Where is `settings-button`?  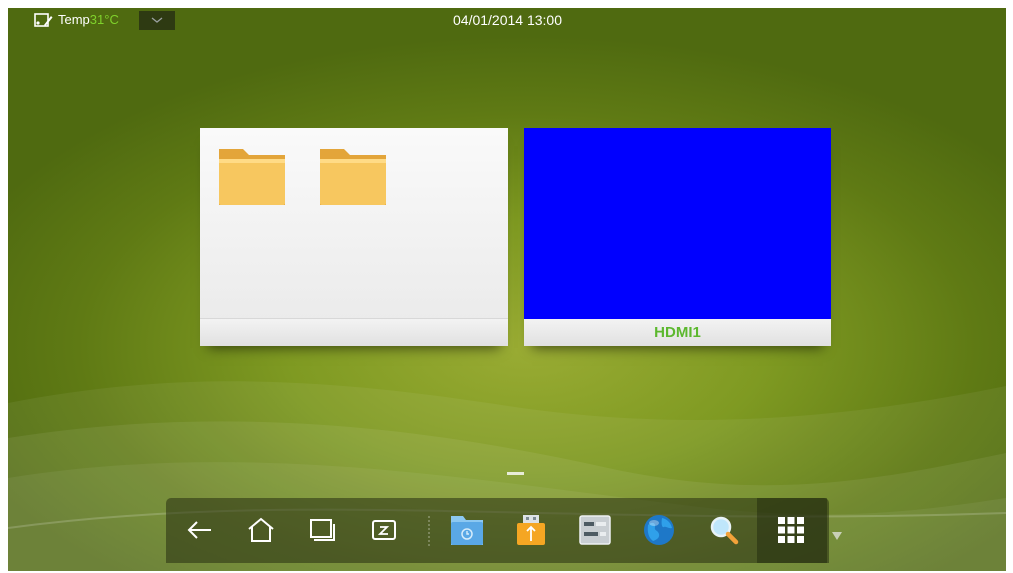 settings-button is located at coordinates (595, 530).